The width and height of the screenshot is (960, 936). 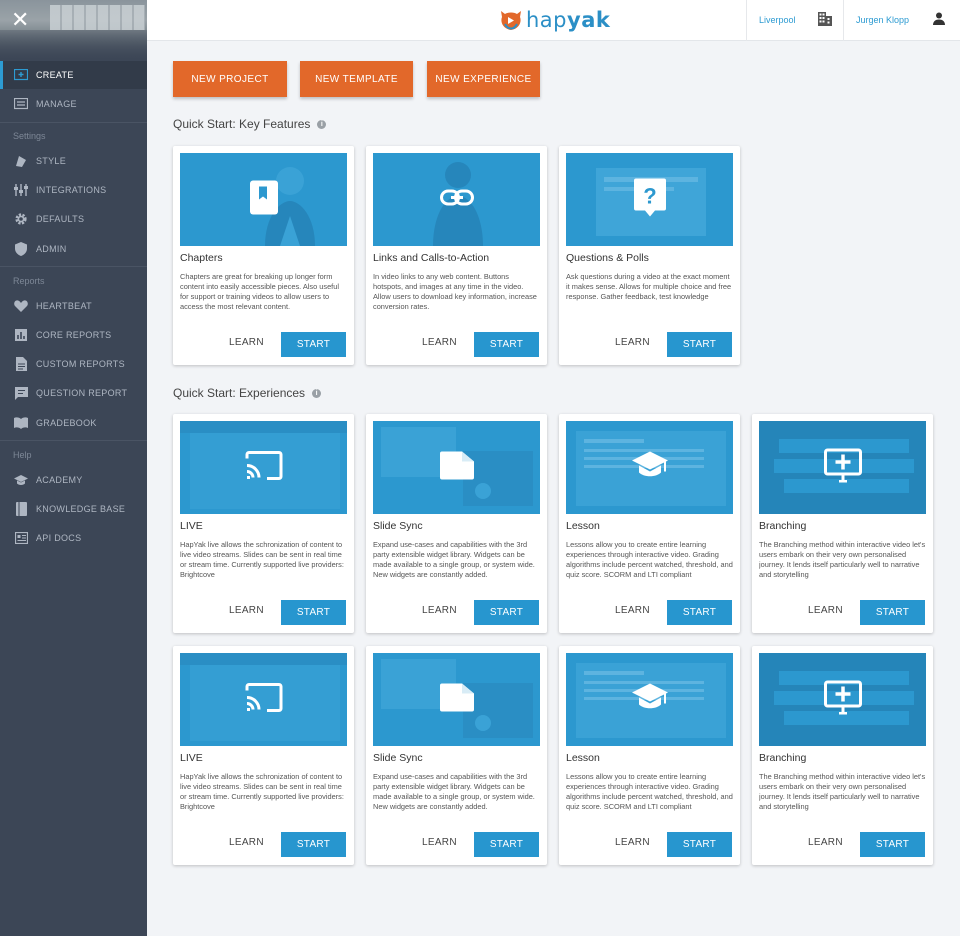 I want to click on link-icon, so click(x=456, y=199).